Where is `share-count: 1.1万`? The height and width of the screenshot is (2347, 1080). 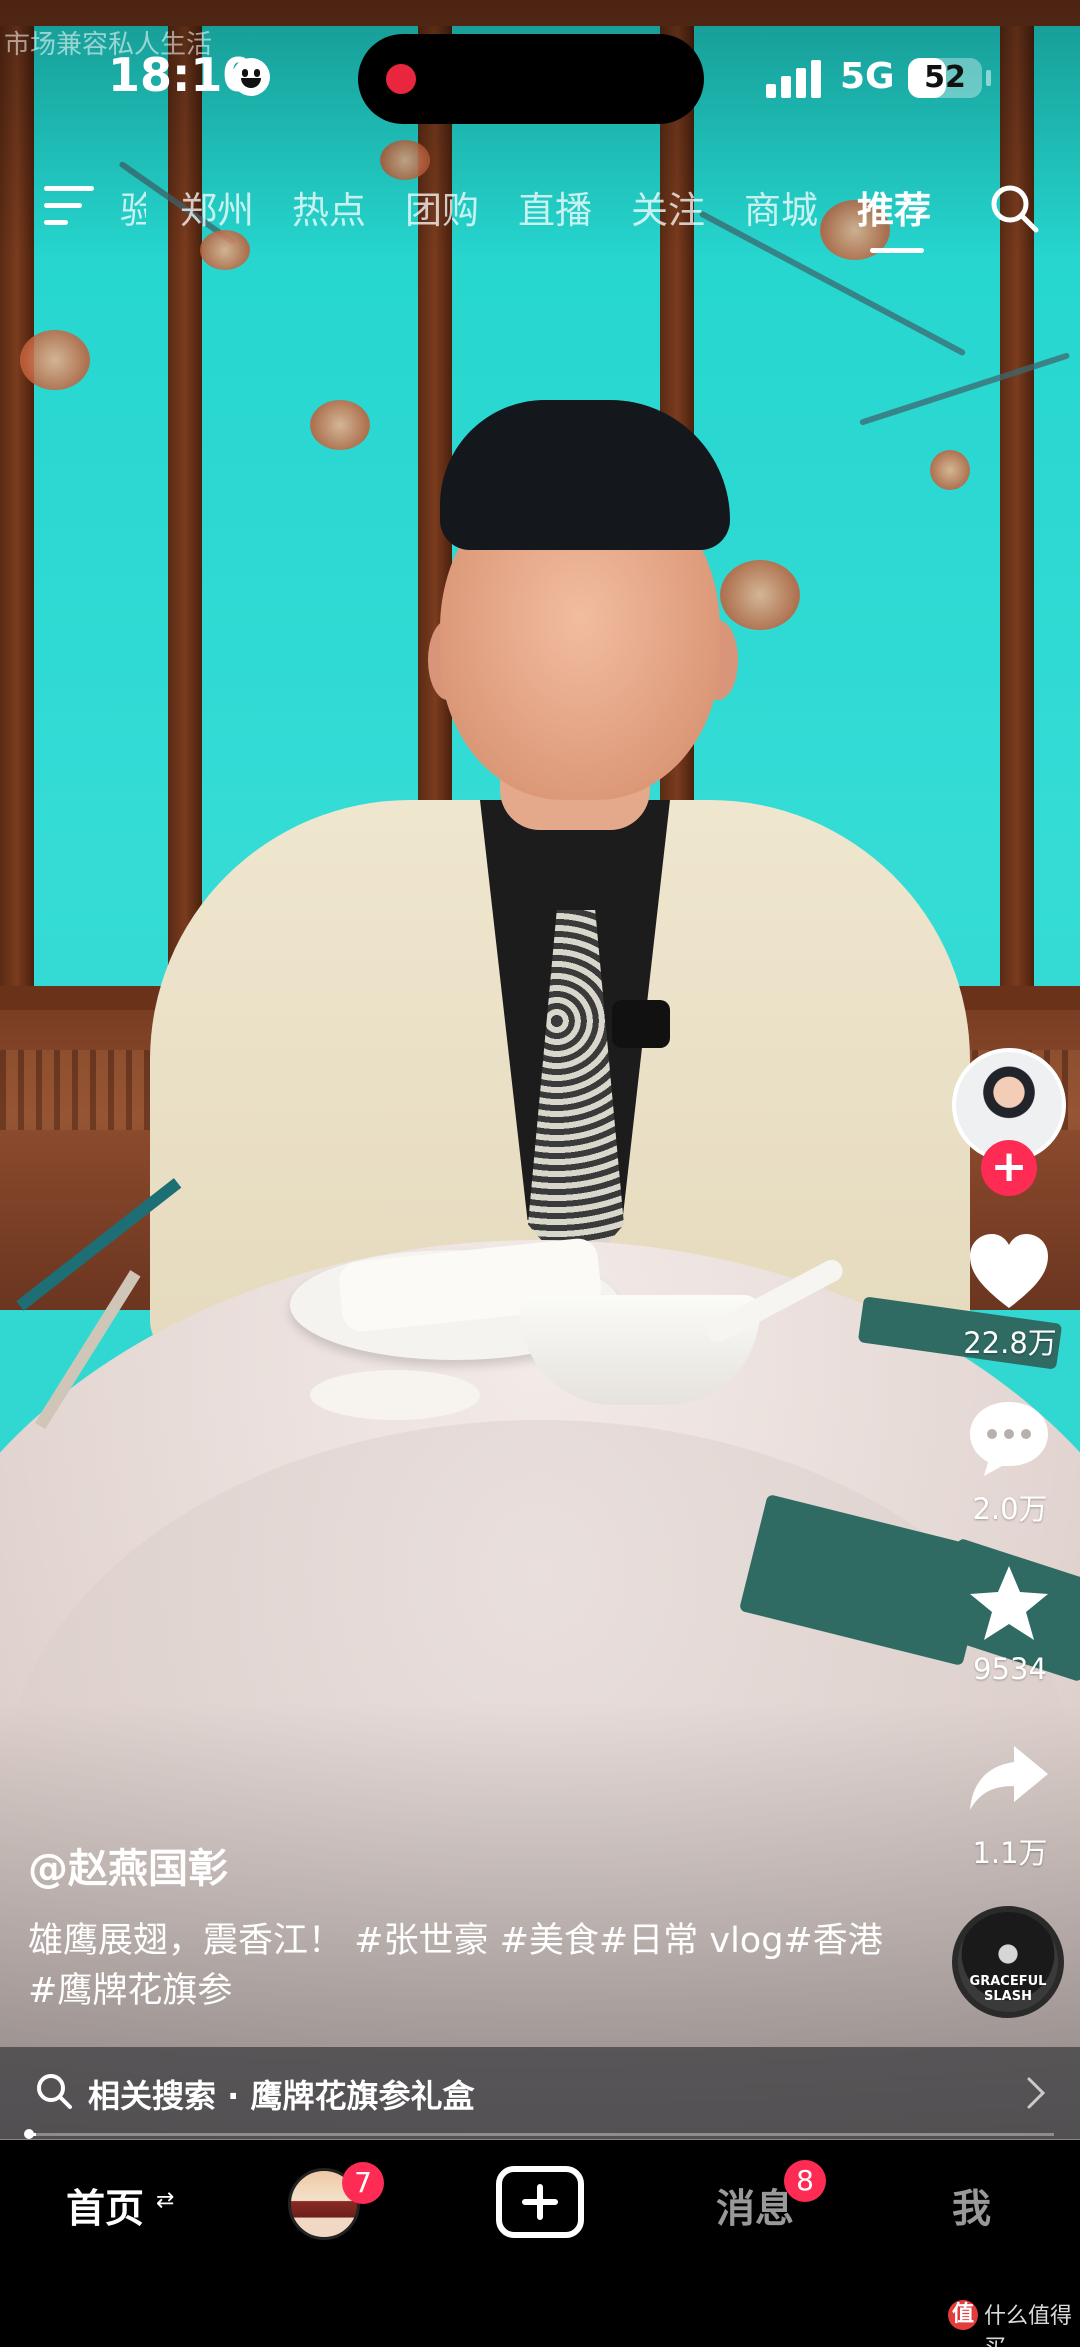 share-count: 1.1万 is located at coordinates (1010, 1853).